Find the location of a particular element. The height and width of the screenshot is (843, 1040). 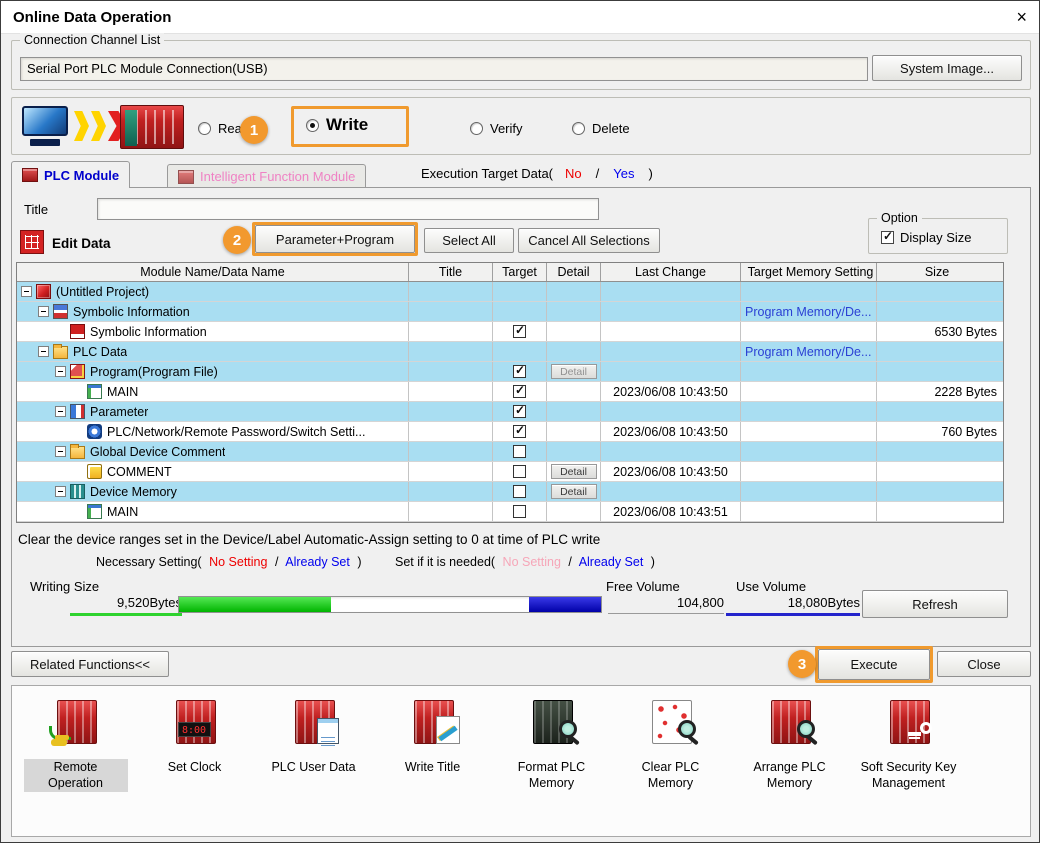

edit-data-icon is located at coordinates (32, 242).